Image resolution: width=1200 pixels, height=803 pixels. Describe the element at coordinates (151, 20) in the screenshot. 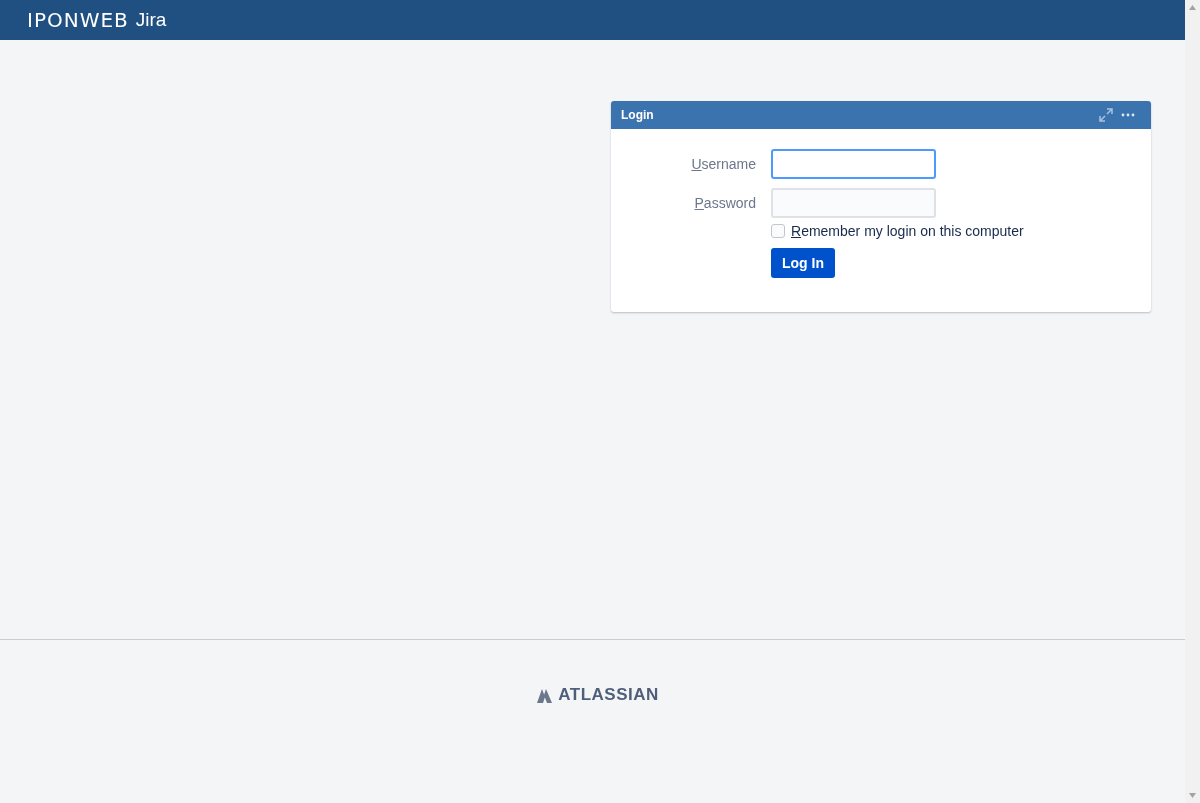

I see `product-name: Jira` at that location.